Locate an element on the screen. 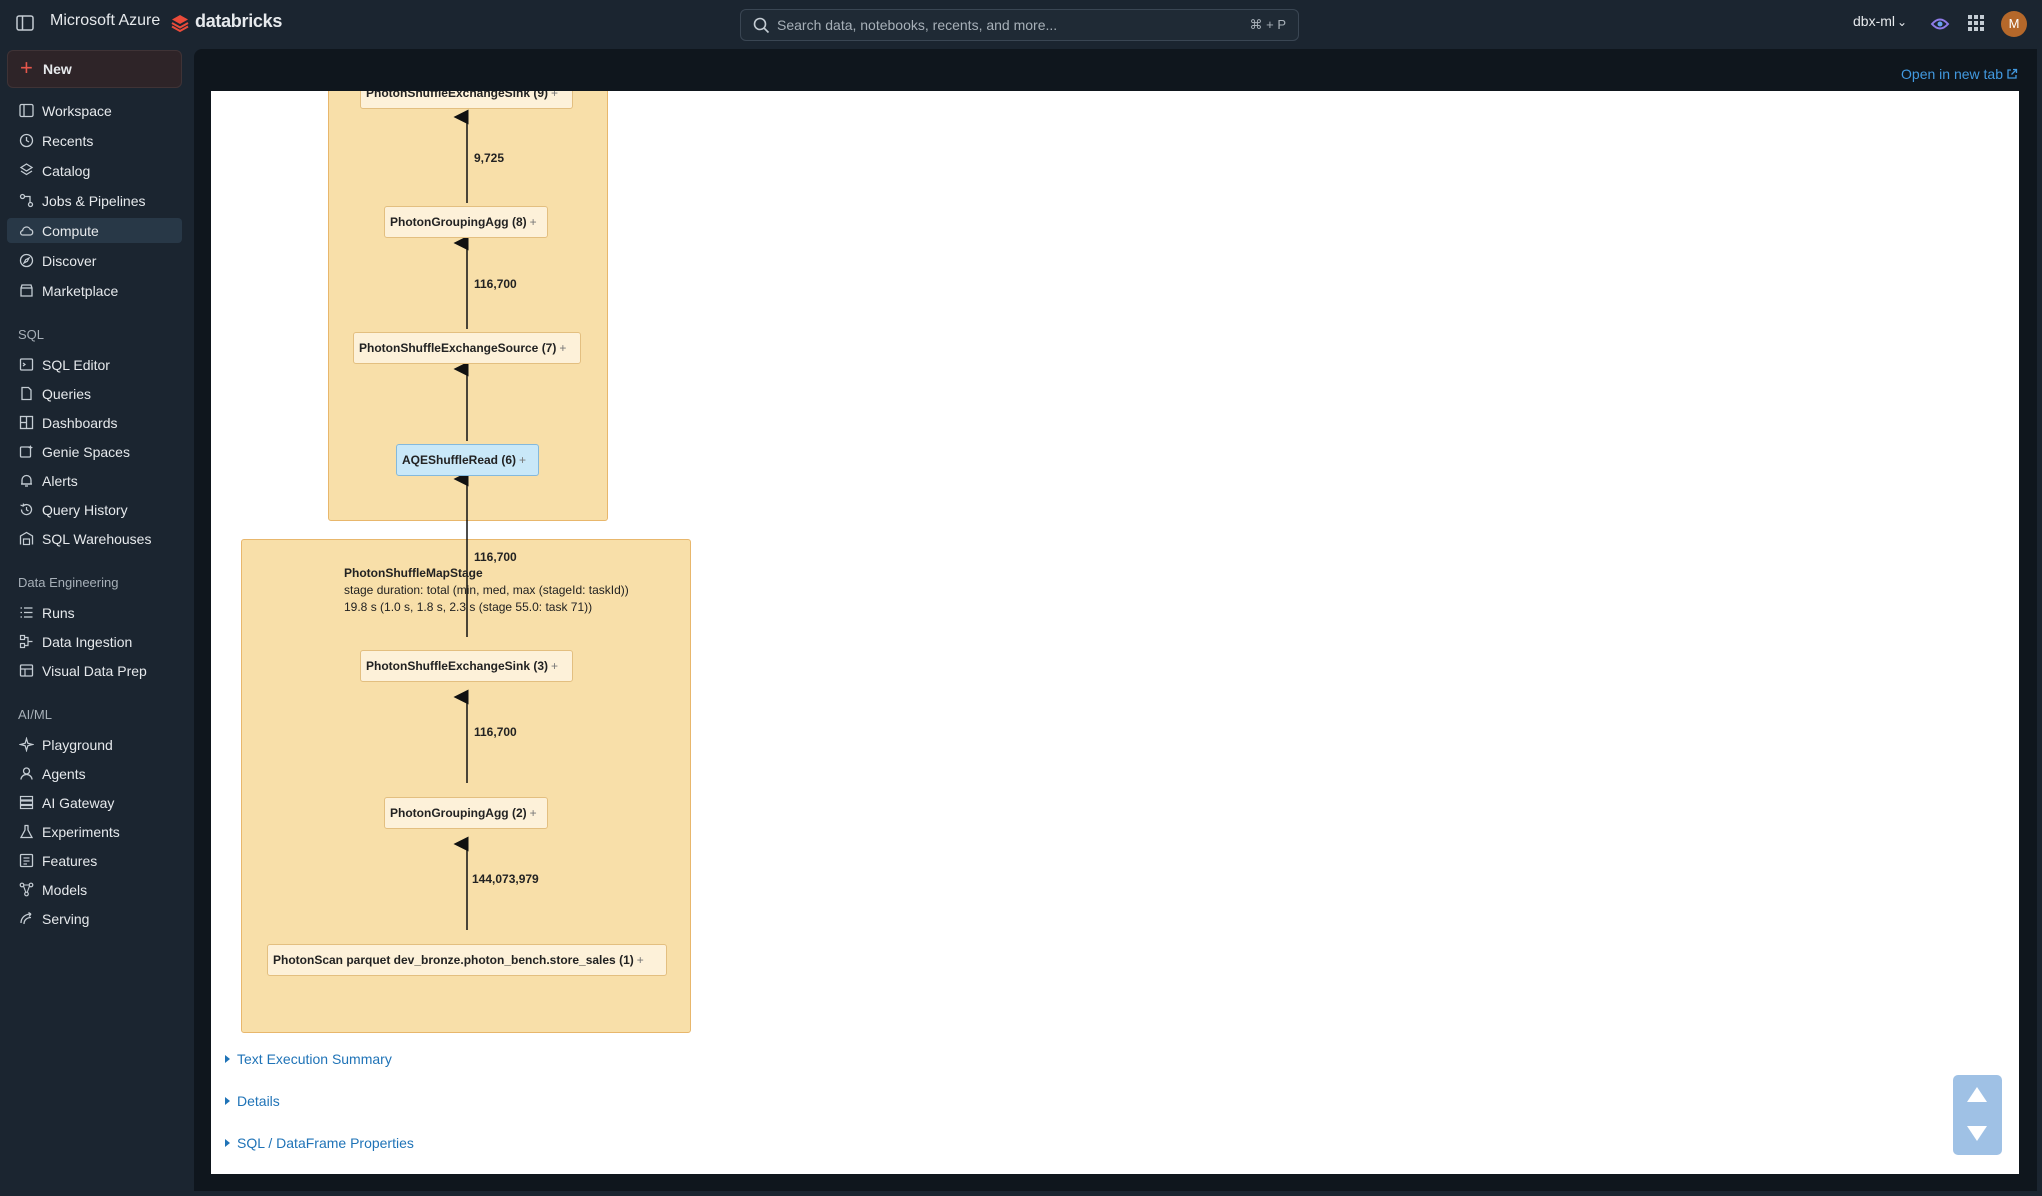 This screenshot has width=2042, height=1196. node-shuffle-sink-9: PhotonShuffleExchangeSink (9) + is located at coordinates (466, 100).